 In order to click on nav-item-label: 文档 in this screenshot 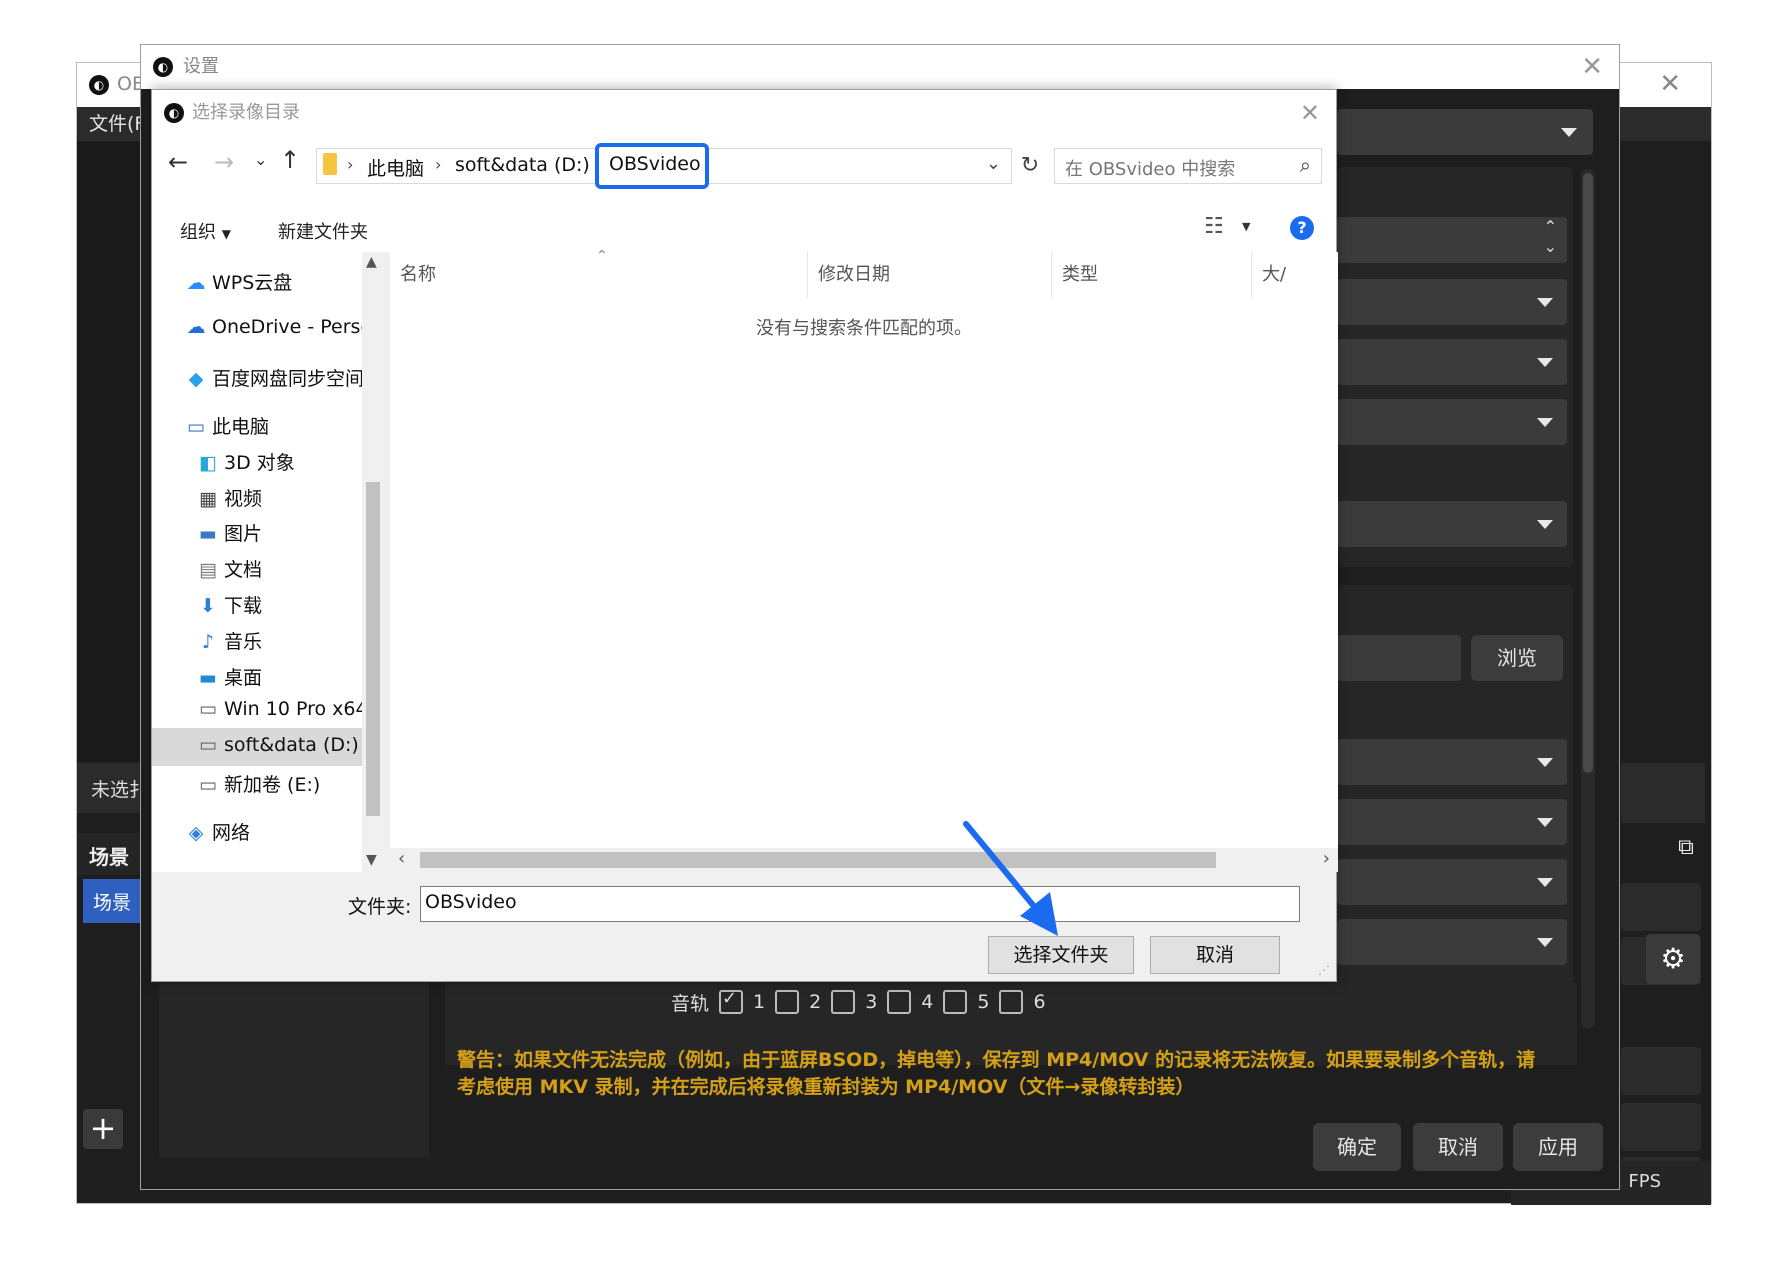, I will do `click(243, 570)`.